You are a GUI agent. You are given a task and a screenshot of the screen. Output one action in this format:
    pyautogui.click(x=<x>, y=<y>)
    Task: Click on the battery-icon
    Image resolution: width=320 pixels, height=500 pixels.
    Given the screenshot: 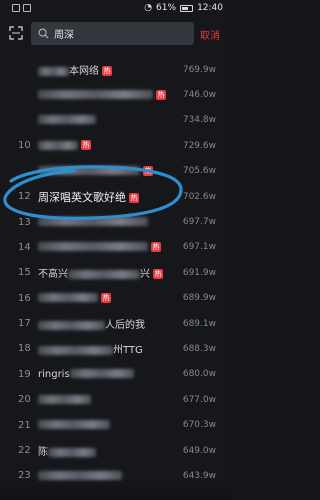 What is the action you would take?
    pyautogui.click(x=187, y=8)
    